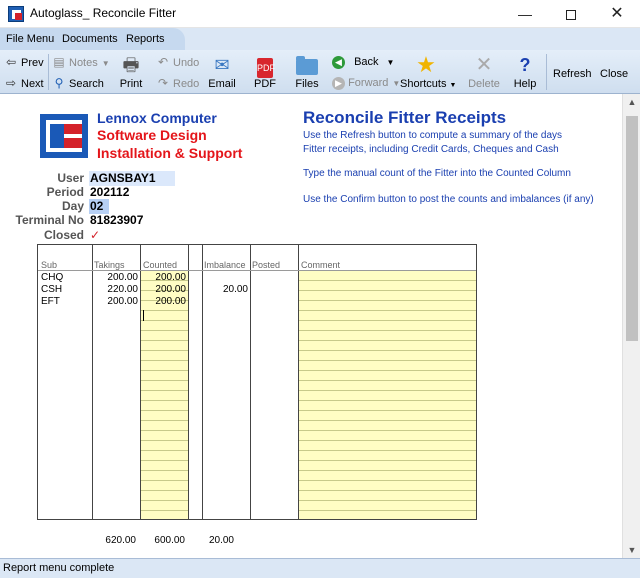 This screenshot has height=578, width=640. I want to click on company-logo, so click(64, 136).